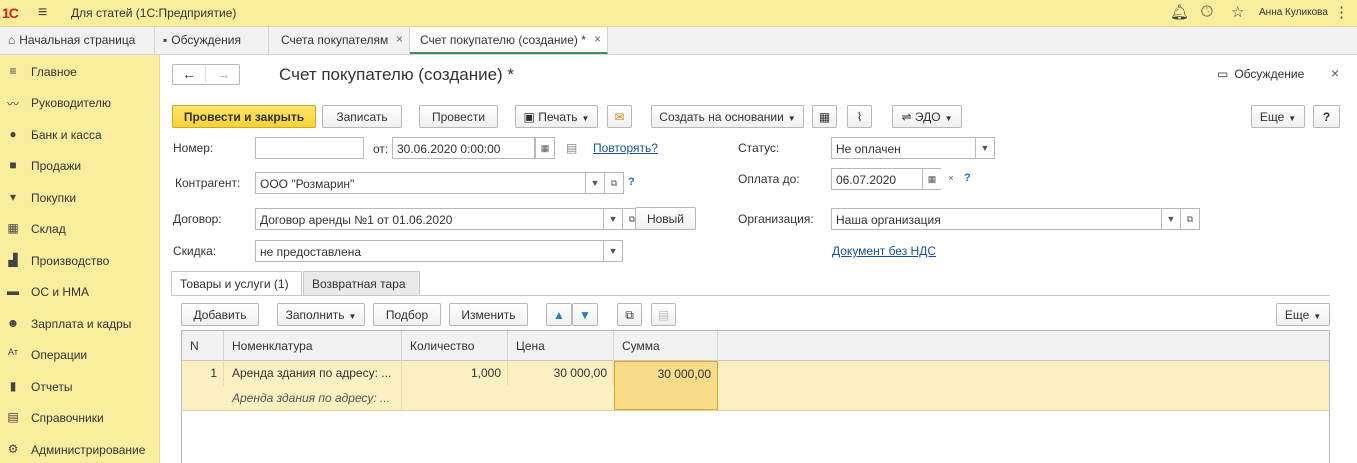 The height and width of the screenshot is (463, 1357). Describe the element at coordinates (313, 346) in the screenshot. I see `column-header-nomenclature: Номенклатура` at that location.